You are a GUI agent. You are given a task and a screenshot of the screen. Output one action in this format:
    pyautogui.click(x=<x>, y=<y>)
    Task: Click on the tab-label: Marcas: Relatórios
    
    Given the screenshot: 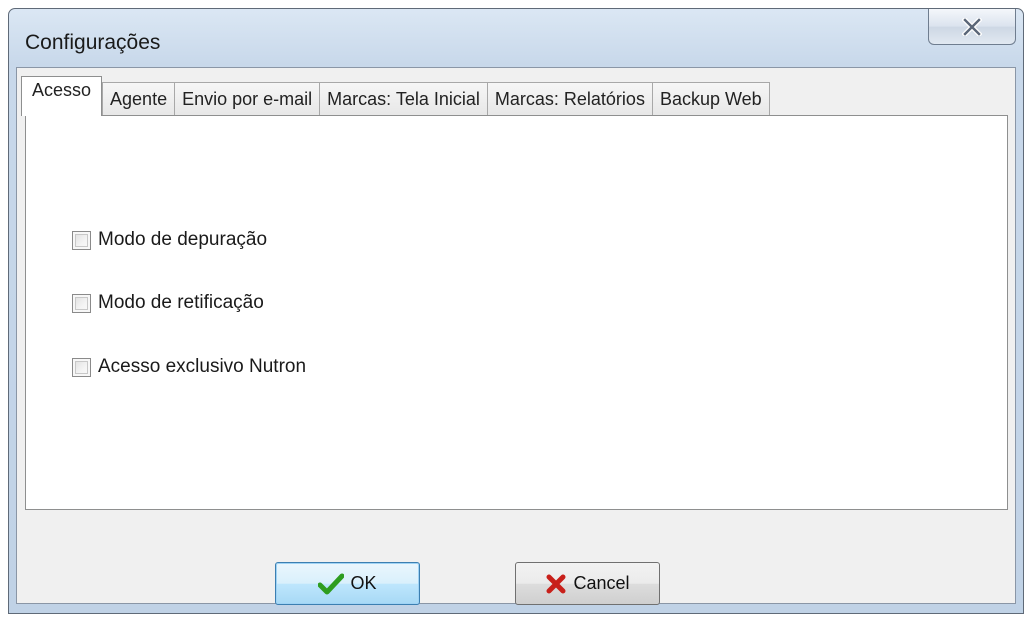 What is the action you would take?
    pyautogui.click(x=569, y=99)
    